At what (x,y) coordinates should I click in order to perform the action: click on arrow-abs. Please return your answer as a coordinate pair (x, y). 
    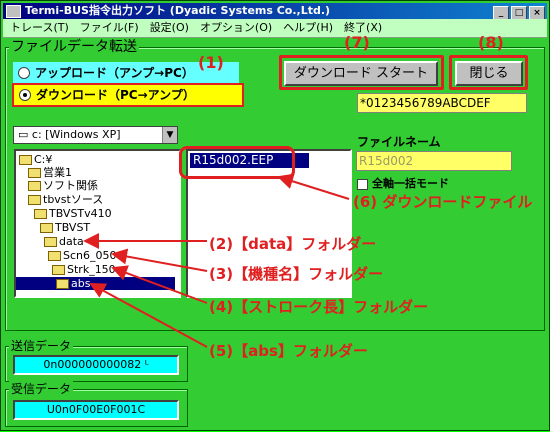
    Looking at the image, I should click on (148, 315).